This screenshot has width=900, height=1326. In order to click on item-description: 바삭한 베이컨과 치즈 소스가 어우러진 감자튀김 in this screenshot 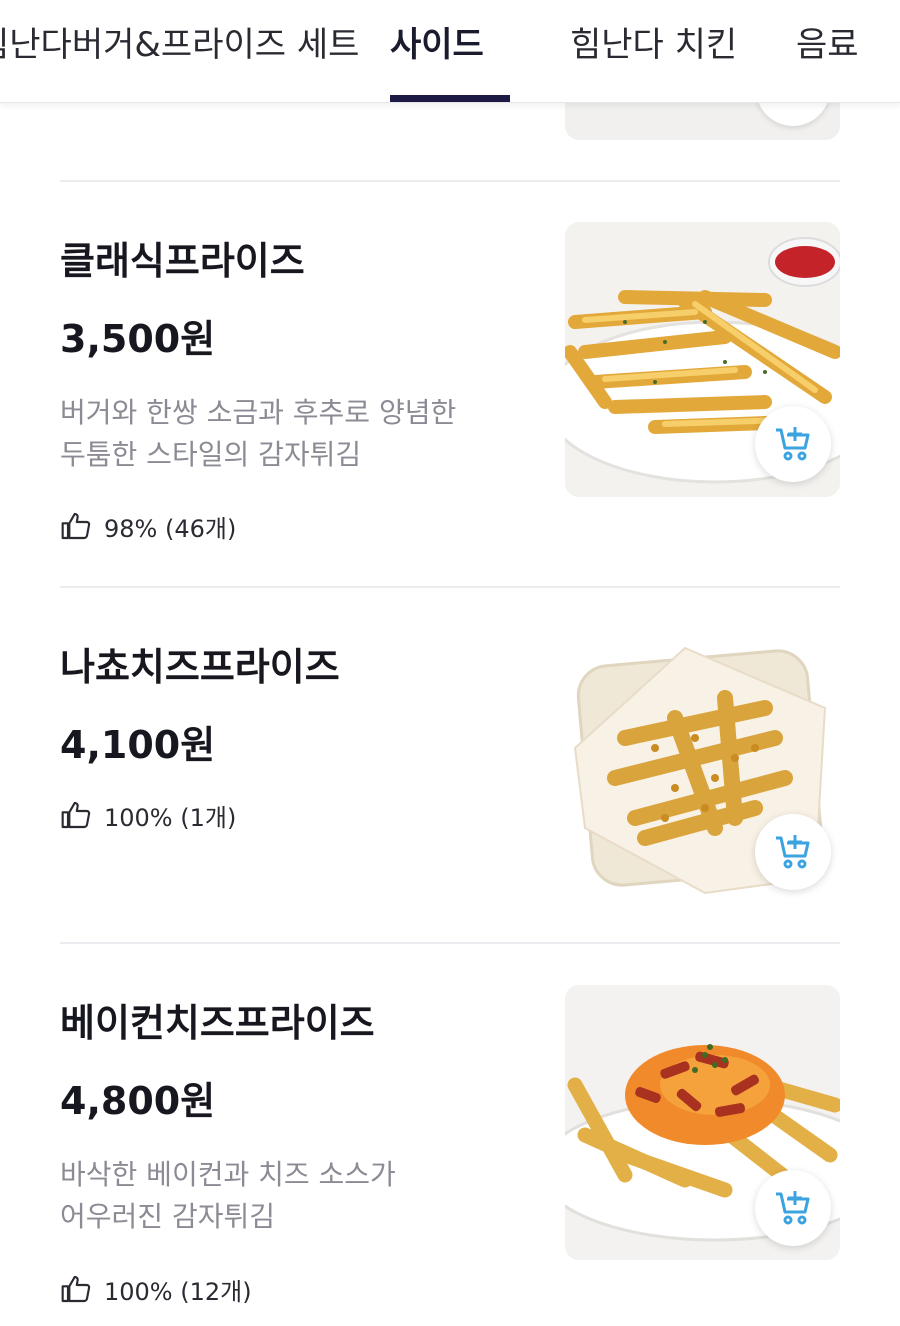, I will do `click(290, 1196)`.